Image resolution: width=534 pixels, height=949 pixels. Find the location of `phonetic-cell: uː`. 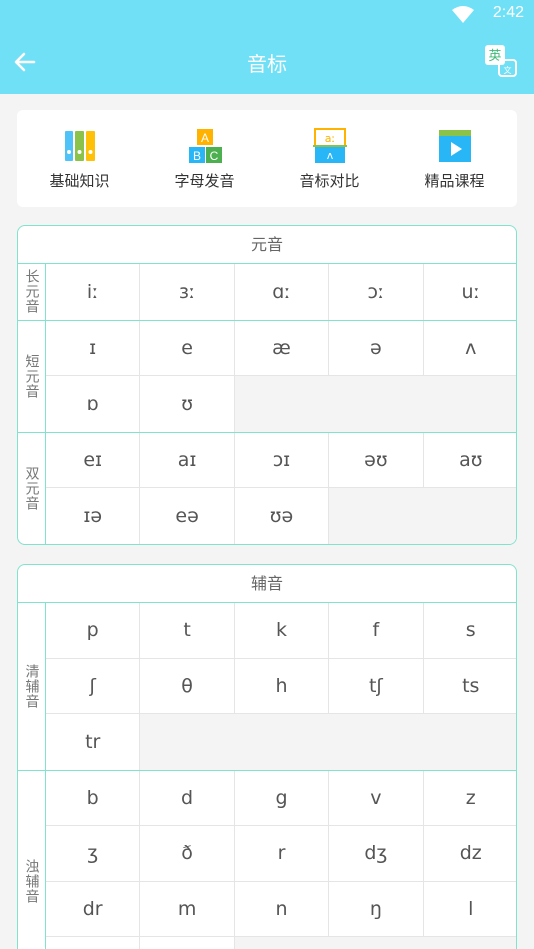

phonetic-cell: uː is located at coordinates (470, 292).